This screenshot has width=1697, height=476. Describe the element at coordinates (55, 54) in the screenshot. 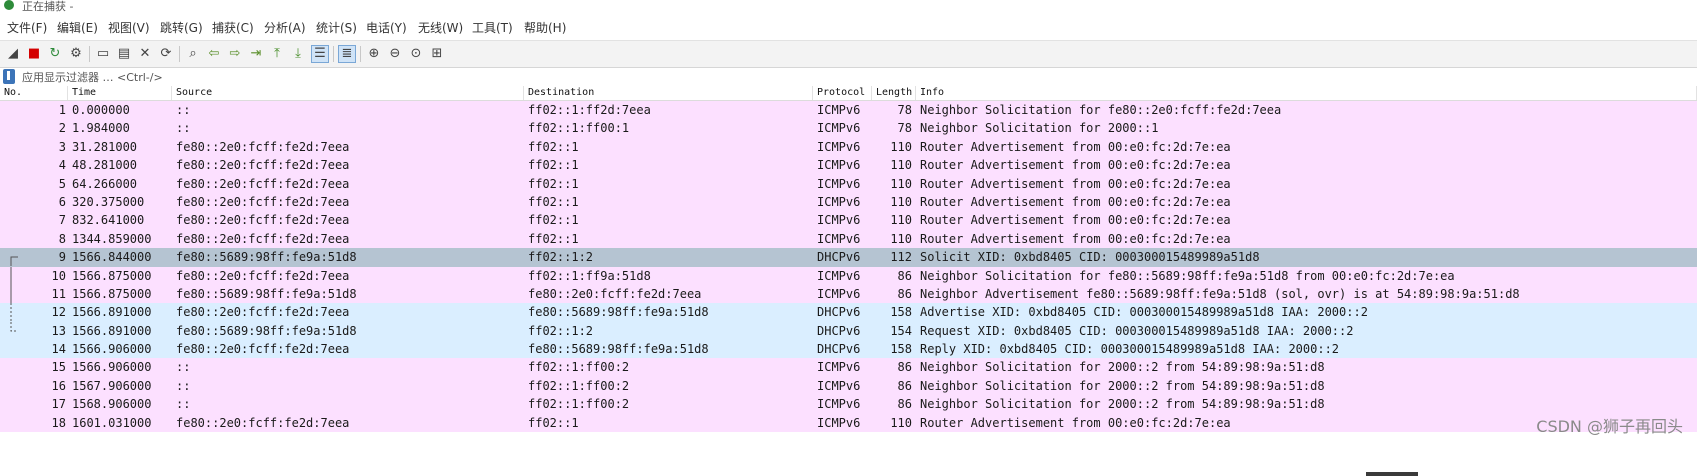

I see `restart-capture-icon: ↻` at that location.